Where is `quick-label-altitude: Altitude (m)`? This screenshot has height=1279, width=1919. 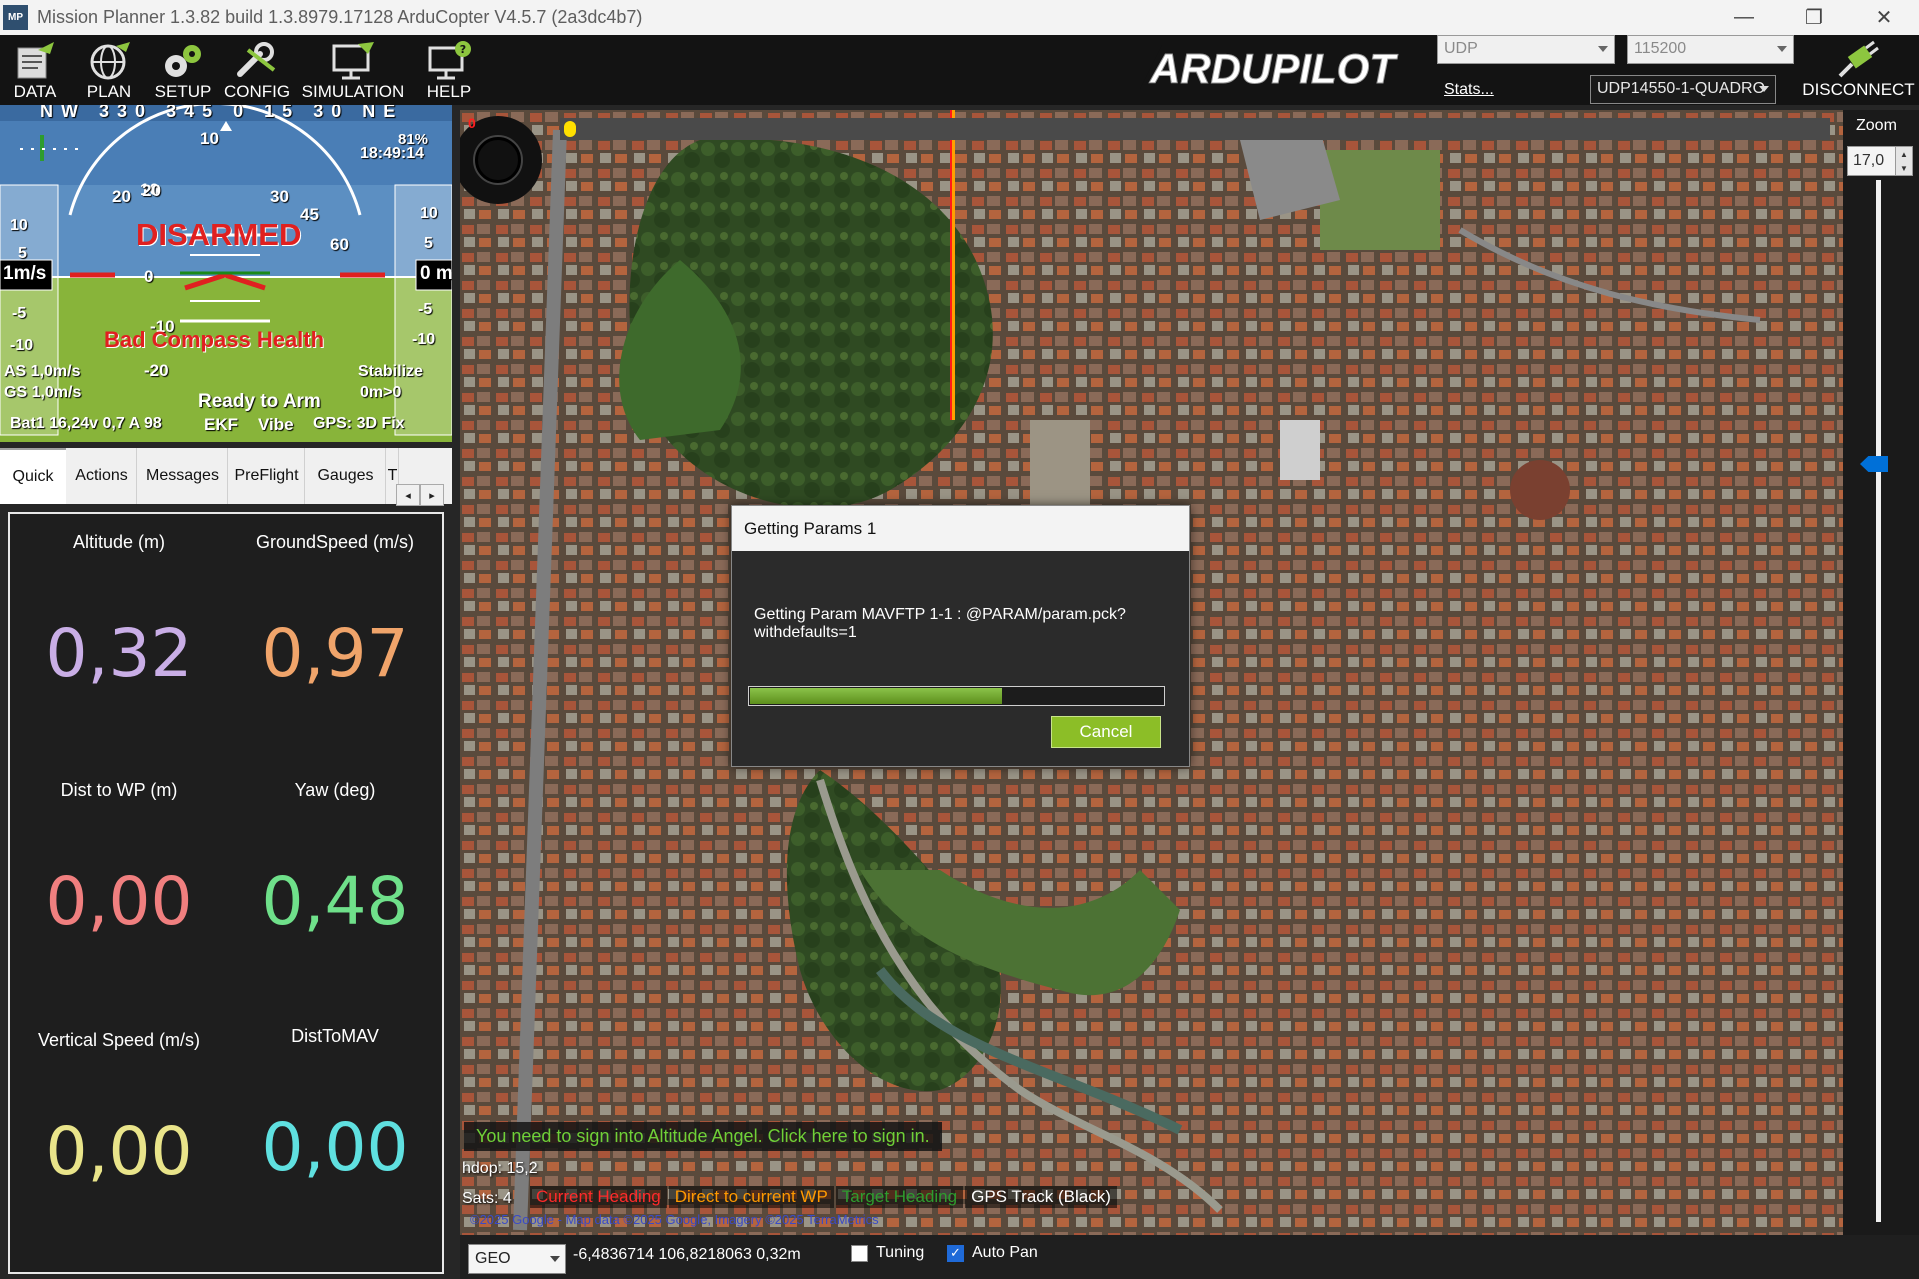 quick-label-altitude: Altitude (m) is located at coordinates (119, 542).